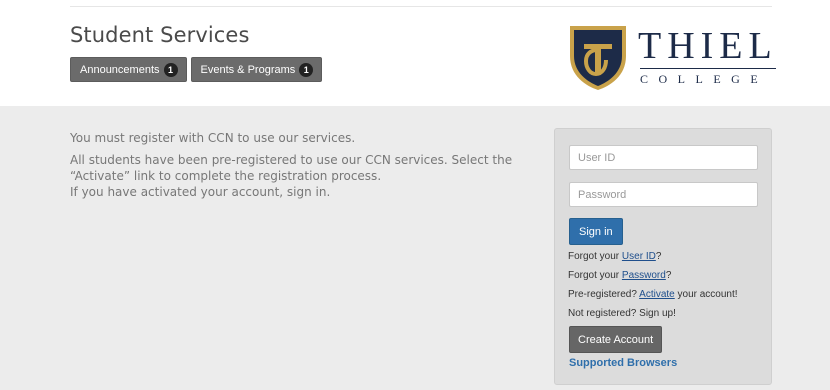 This screenshot has height=390, width=830. What do you see at coordinates (706, 294) in the screenshot?
I see `activate-suffix: your account!` at bounding box center [706, 294].